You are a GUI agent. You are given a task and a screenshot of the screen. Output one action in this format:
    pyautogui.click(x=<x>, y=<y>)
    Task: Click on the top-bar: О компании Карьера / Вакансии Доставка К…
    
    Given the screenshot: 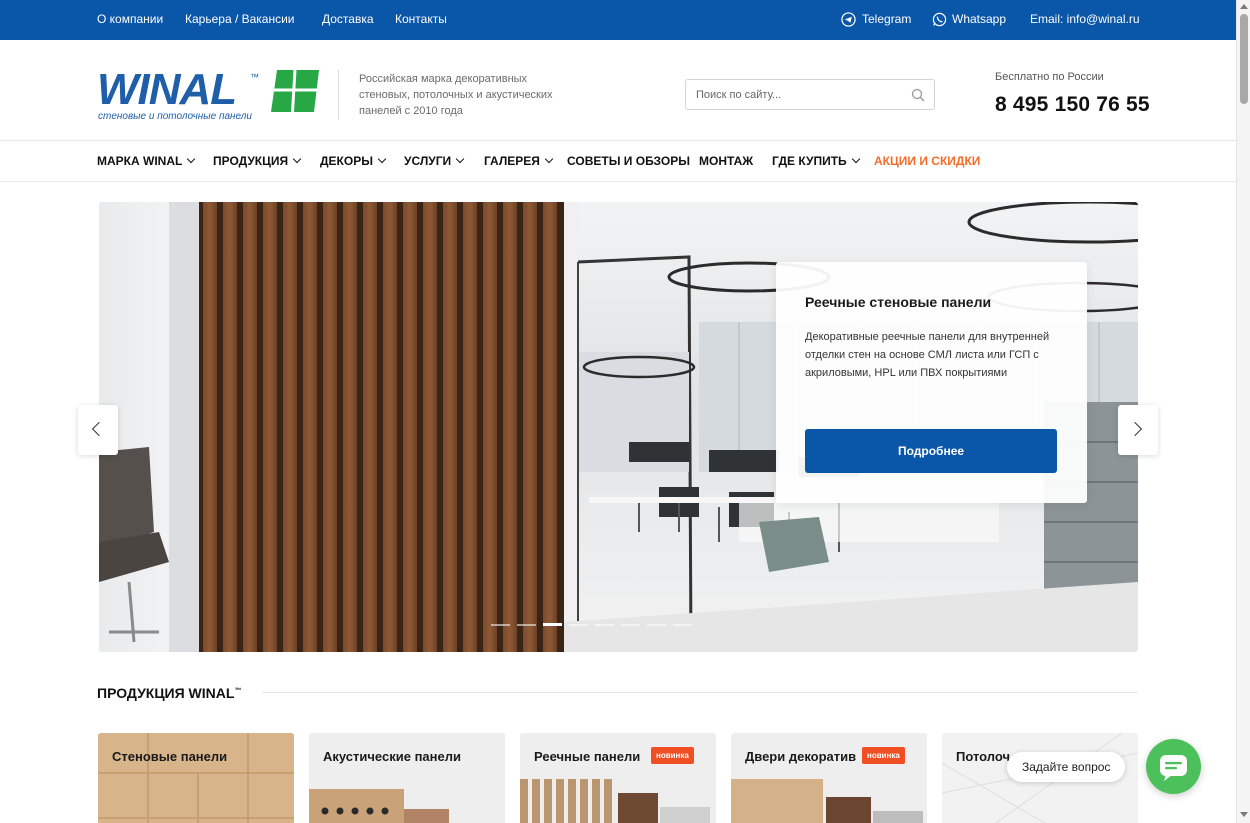 What is the action you would take?
    pyautogui.click(x=625, y=20)
    